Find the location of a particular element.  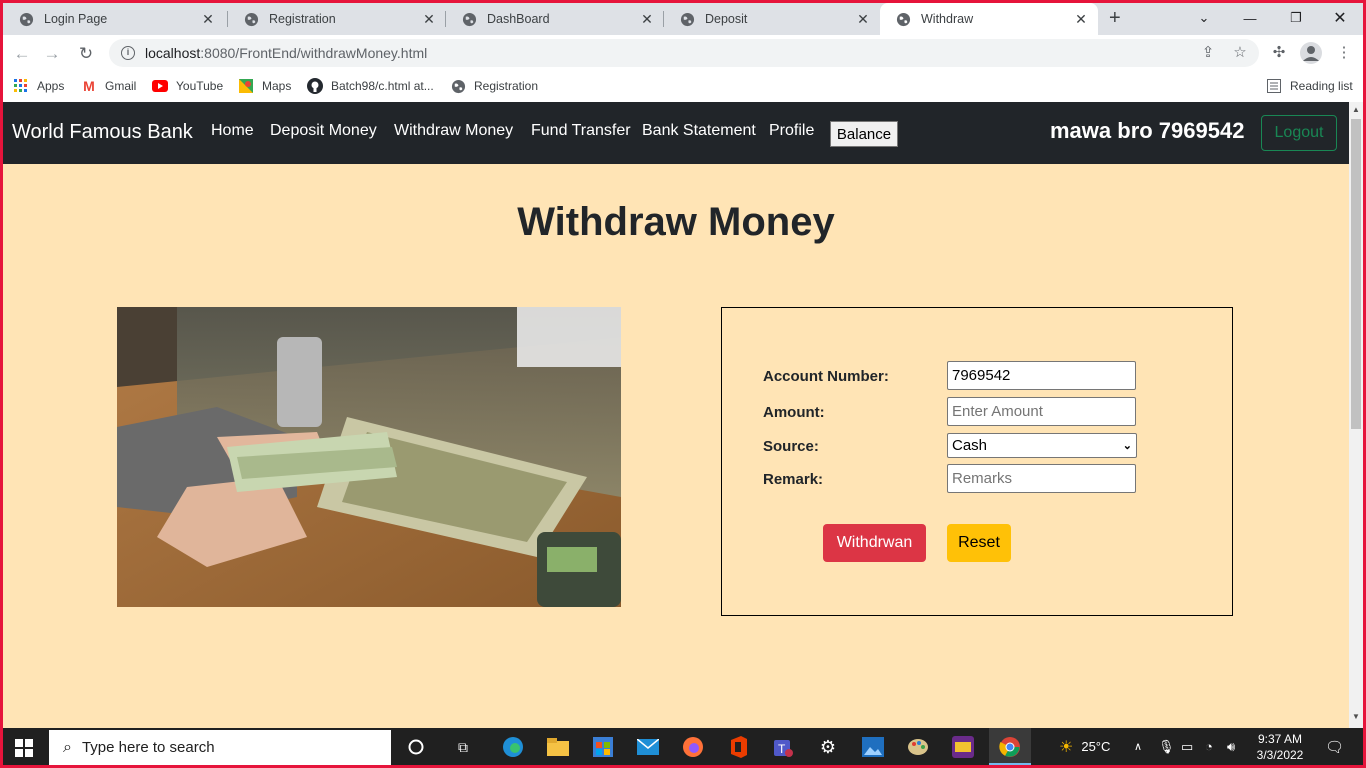

forward-icon: → is located at coordinates (52, 54).